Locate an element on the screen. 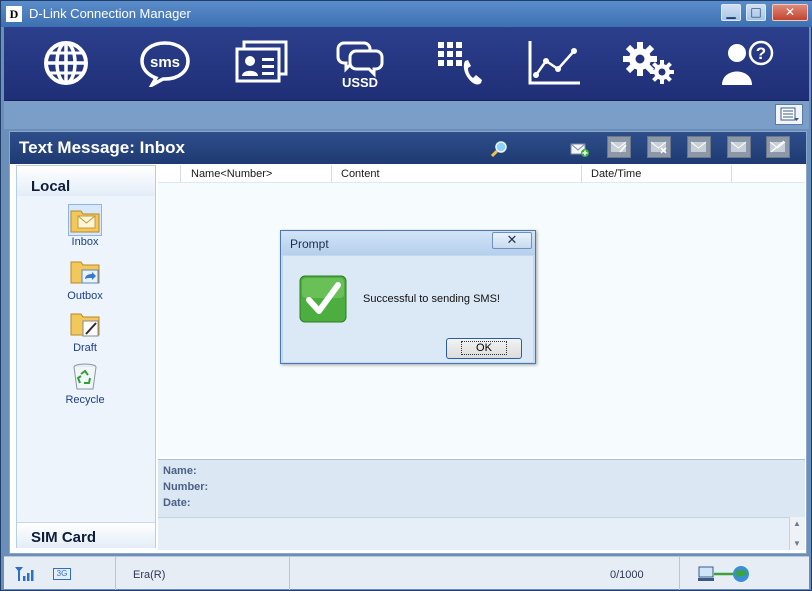 The image size is (812, 591). local-section-header: Local is located at coordinates (86, 181).